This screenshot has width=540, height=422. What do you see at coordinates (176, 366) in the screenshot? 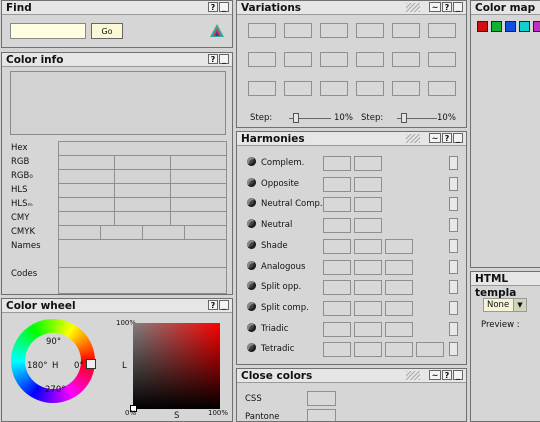
I see `saturation-lightness-box` at bounding box center [176, 366].